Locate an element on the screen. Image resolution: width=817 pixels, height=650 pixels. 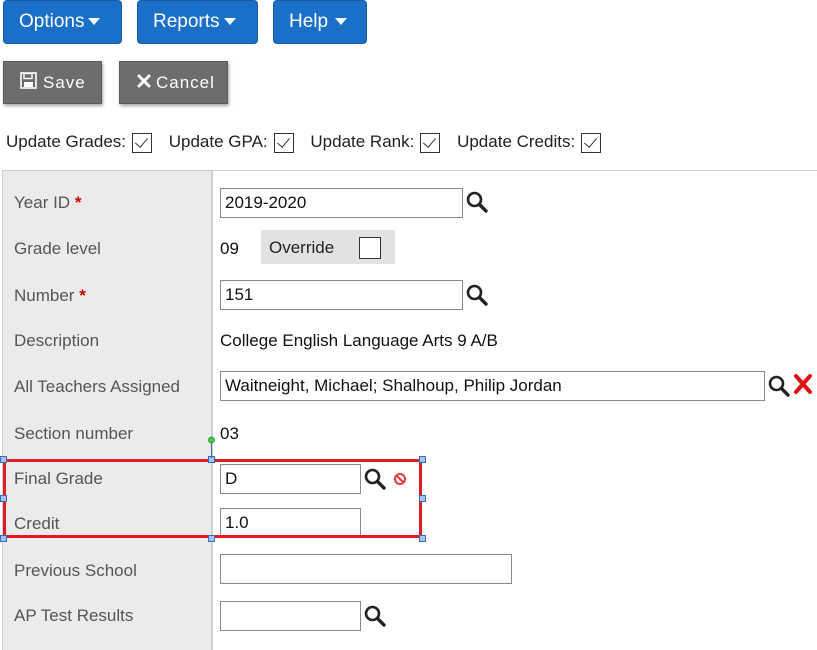
cancel-button: Cancel is located at coordinates (173, 82).